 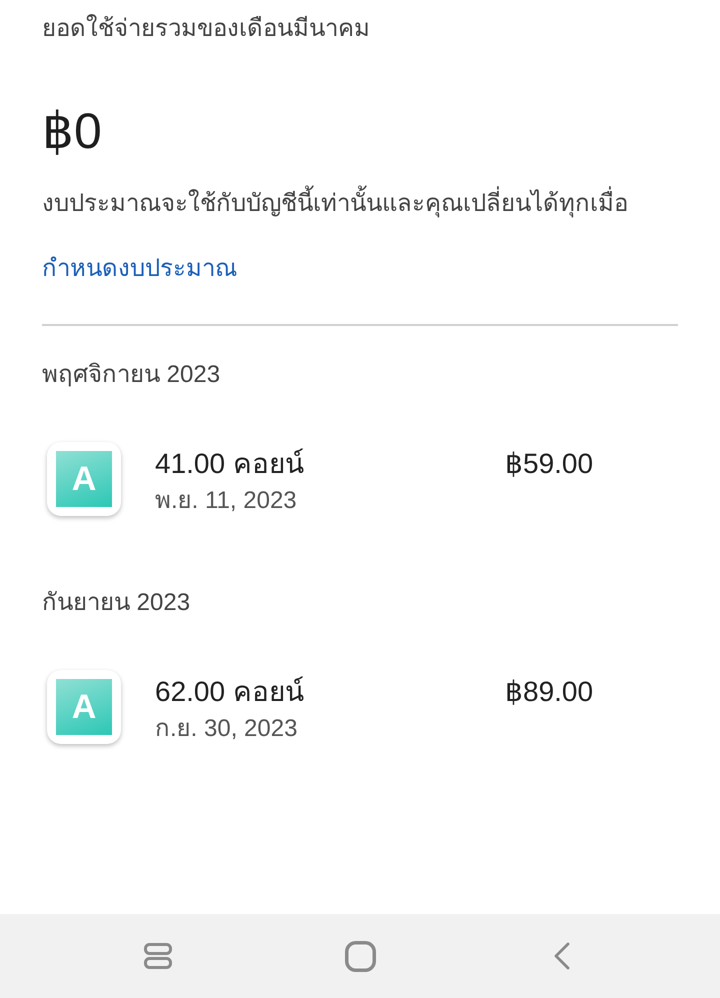 What do you see at coordinates (360, 956) in the screenshot?
I see `home-icon` at bounding box center [360, 956].